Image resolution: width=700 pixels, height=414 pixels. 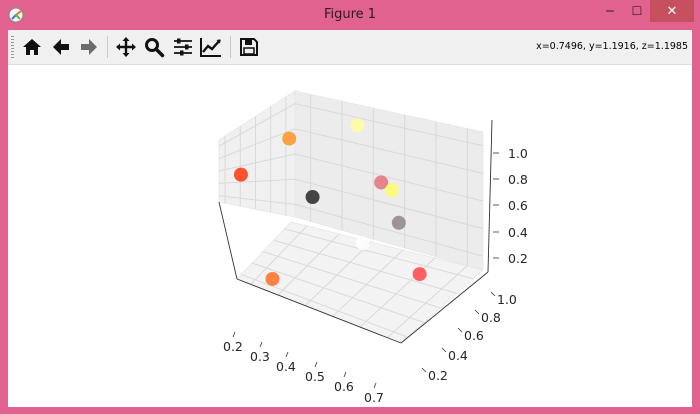 I want to click on configure-subplots-icon, so click(x=183, y=47).